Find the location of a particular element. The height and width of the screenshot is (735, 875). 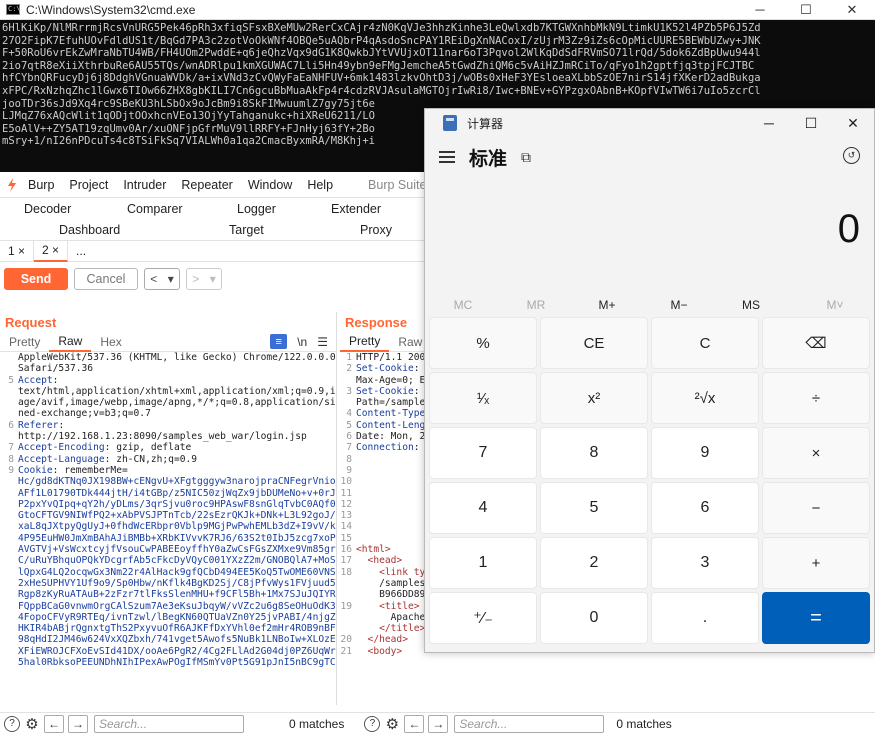

key-digit-8: 8 is located at coordinates (594, 453).